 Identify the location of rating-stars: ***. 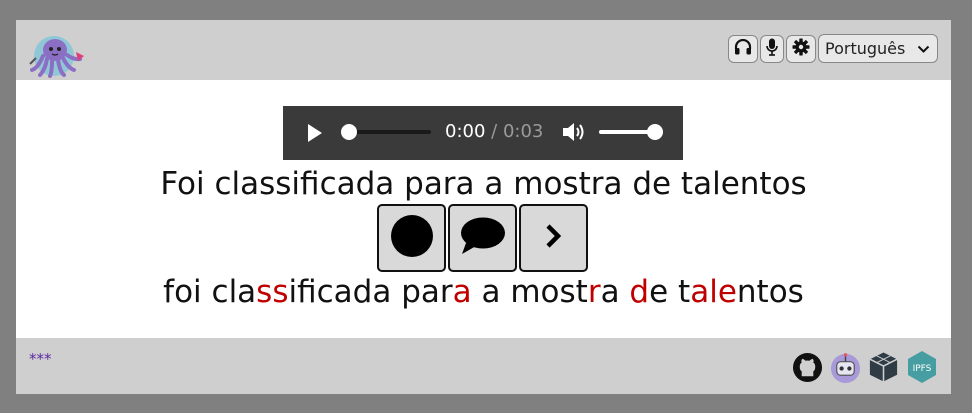
(40, 359).